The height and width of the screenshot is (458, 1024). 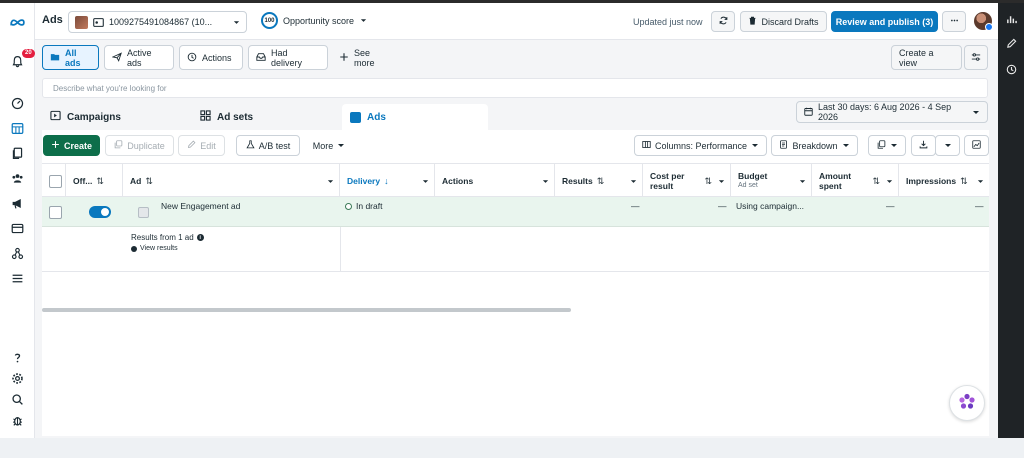 I want to click on meta-logo-icon, so click(x=17, y=22).